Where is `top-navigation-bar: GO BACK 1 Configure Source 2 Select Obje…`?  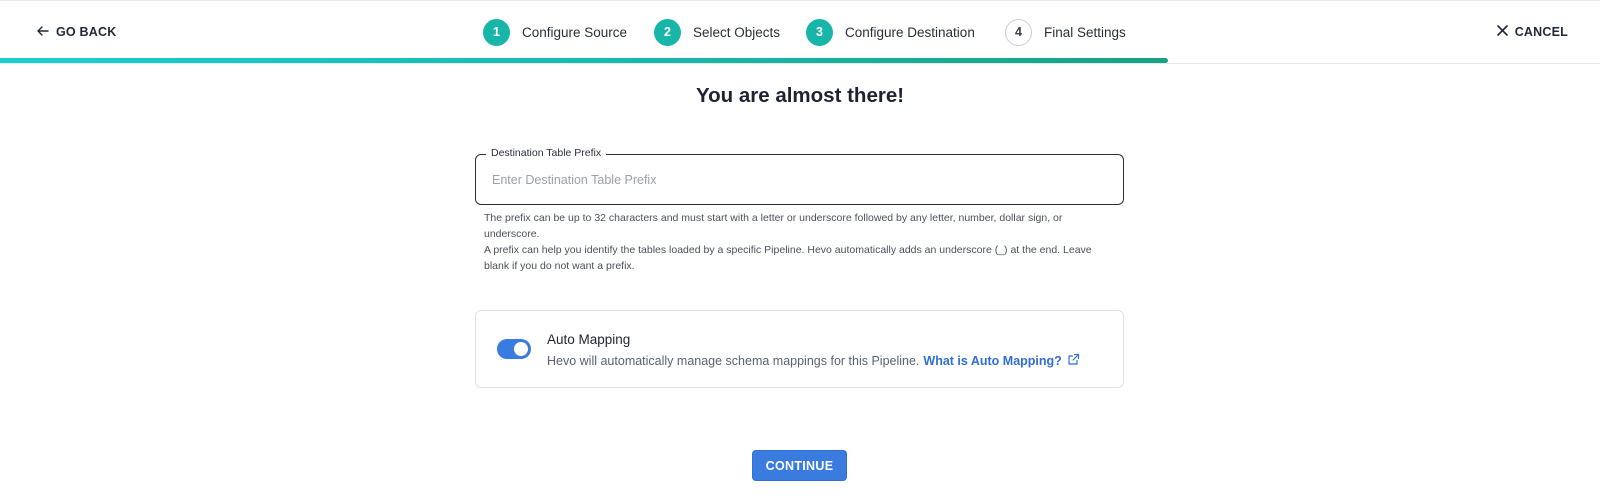 top-navigation-bar: GO BACK 1 Configure Source 2 Select Obje… is located at coordinates (800, 32).